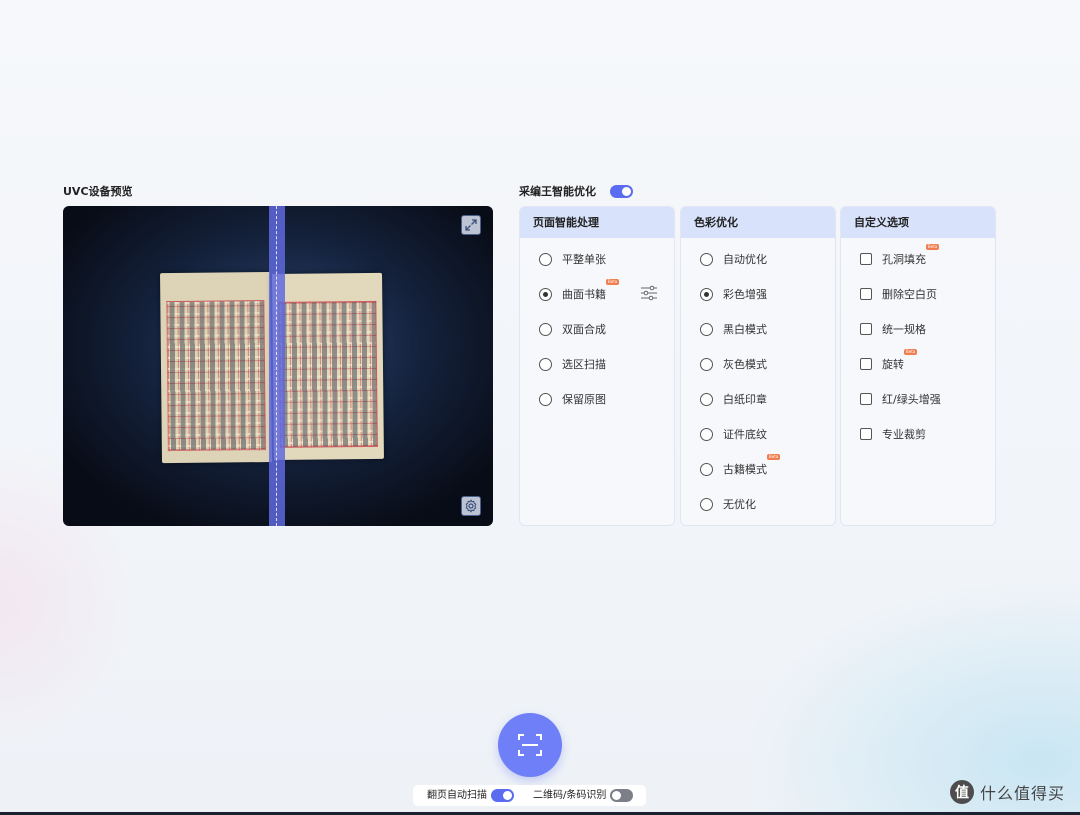 The image size is (1080, 815). Describe the element at coordinates (621, 795) in the screenshot. I see `barcode-toggle` at that location.